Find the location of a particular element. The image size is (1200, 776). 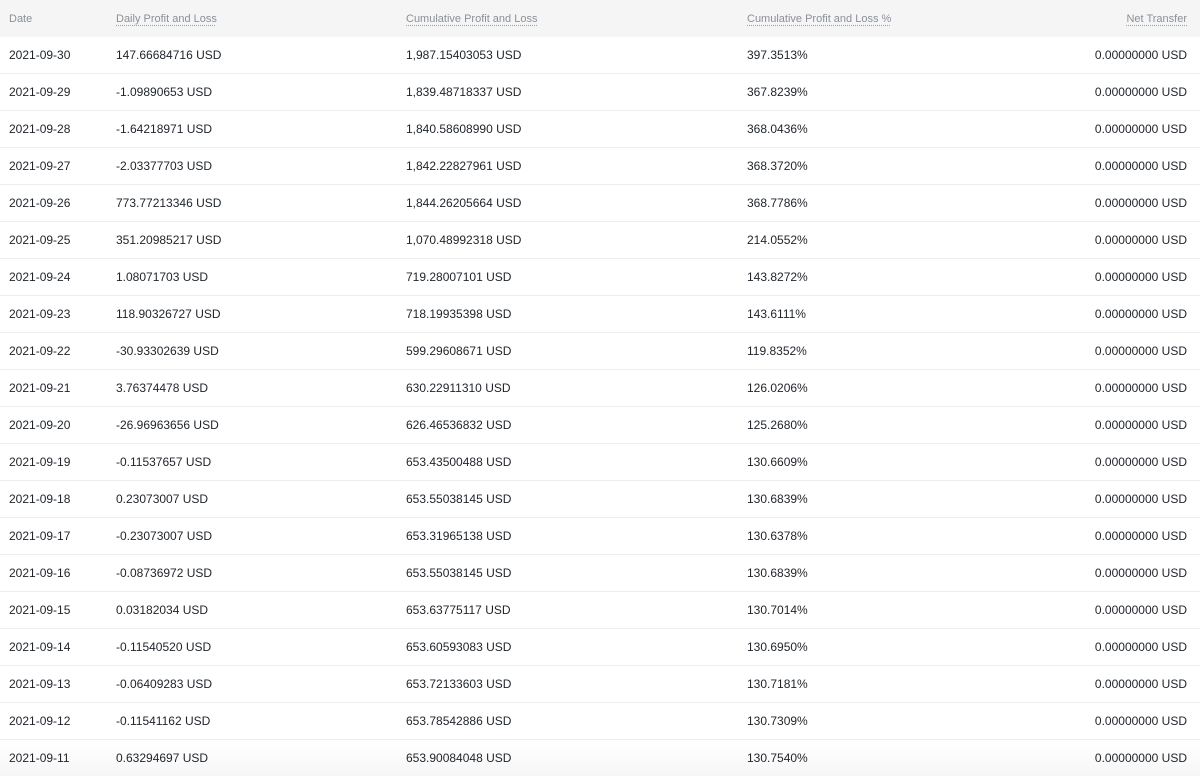

cell-daily-pnl: -0.11540520 USD is located at coordinates (261, 647).